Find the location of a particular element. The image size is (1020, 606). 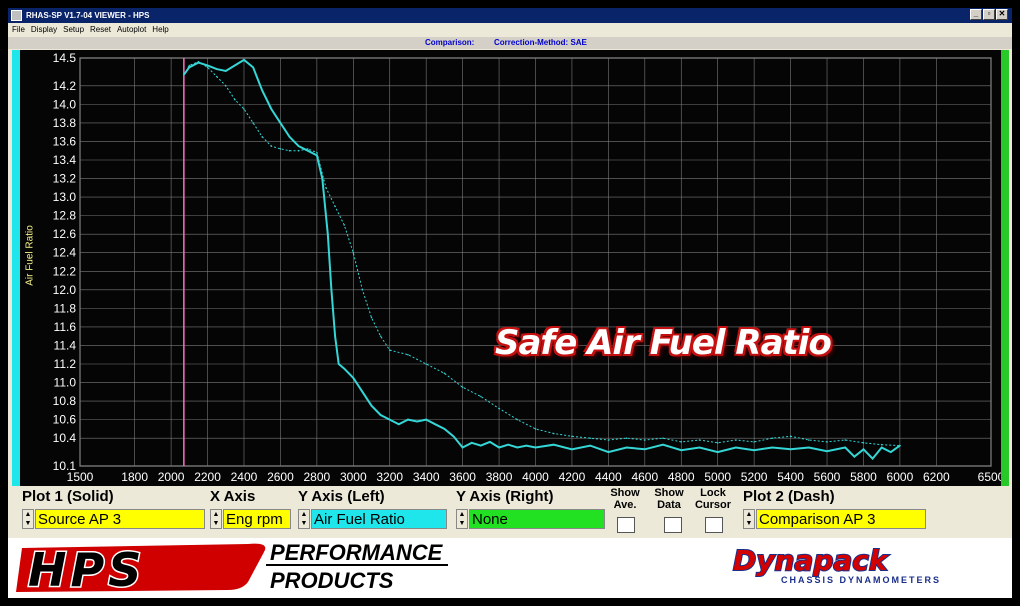

show-ave-line2: Ave. is located at coordinates (625, 505).